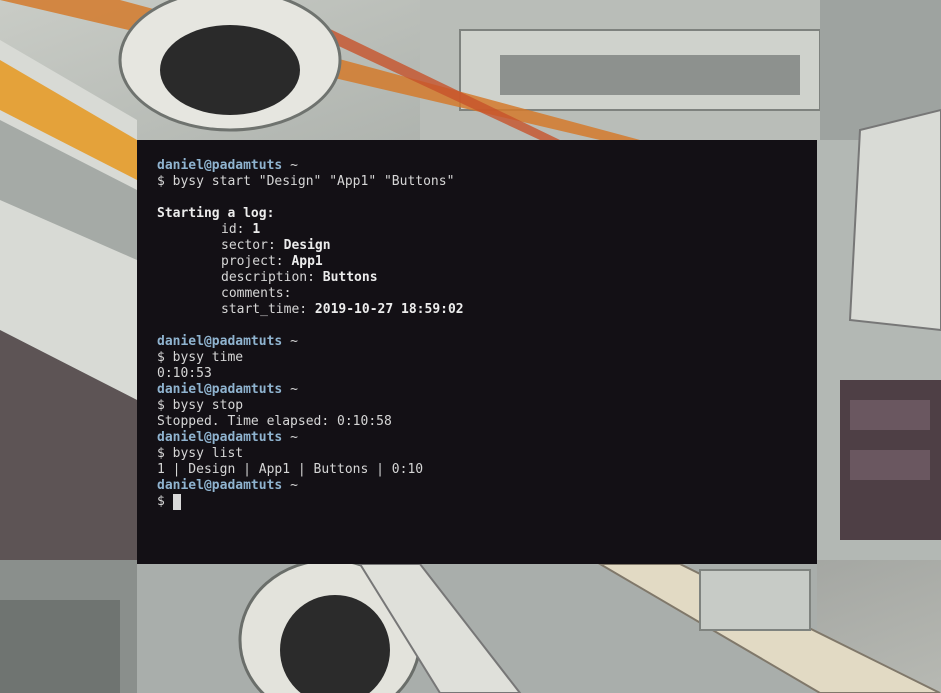 The image size is (941, 693). I want to click on command-line: $ bysy stop, so click(477, 406).